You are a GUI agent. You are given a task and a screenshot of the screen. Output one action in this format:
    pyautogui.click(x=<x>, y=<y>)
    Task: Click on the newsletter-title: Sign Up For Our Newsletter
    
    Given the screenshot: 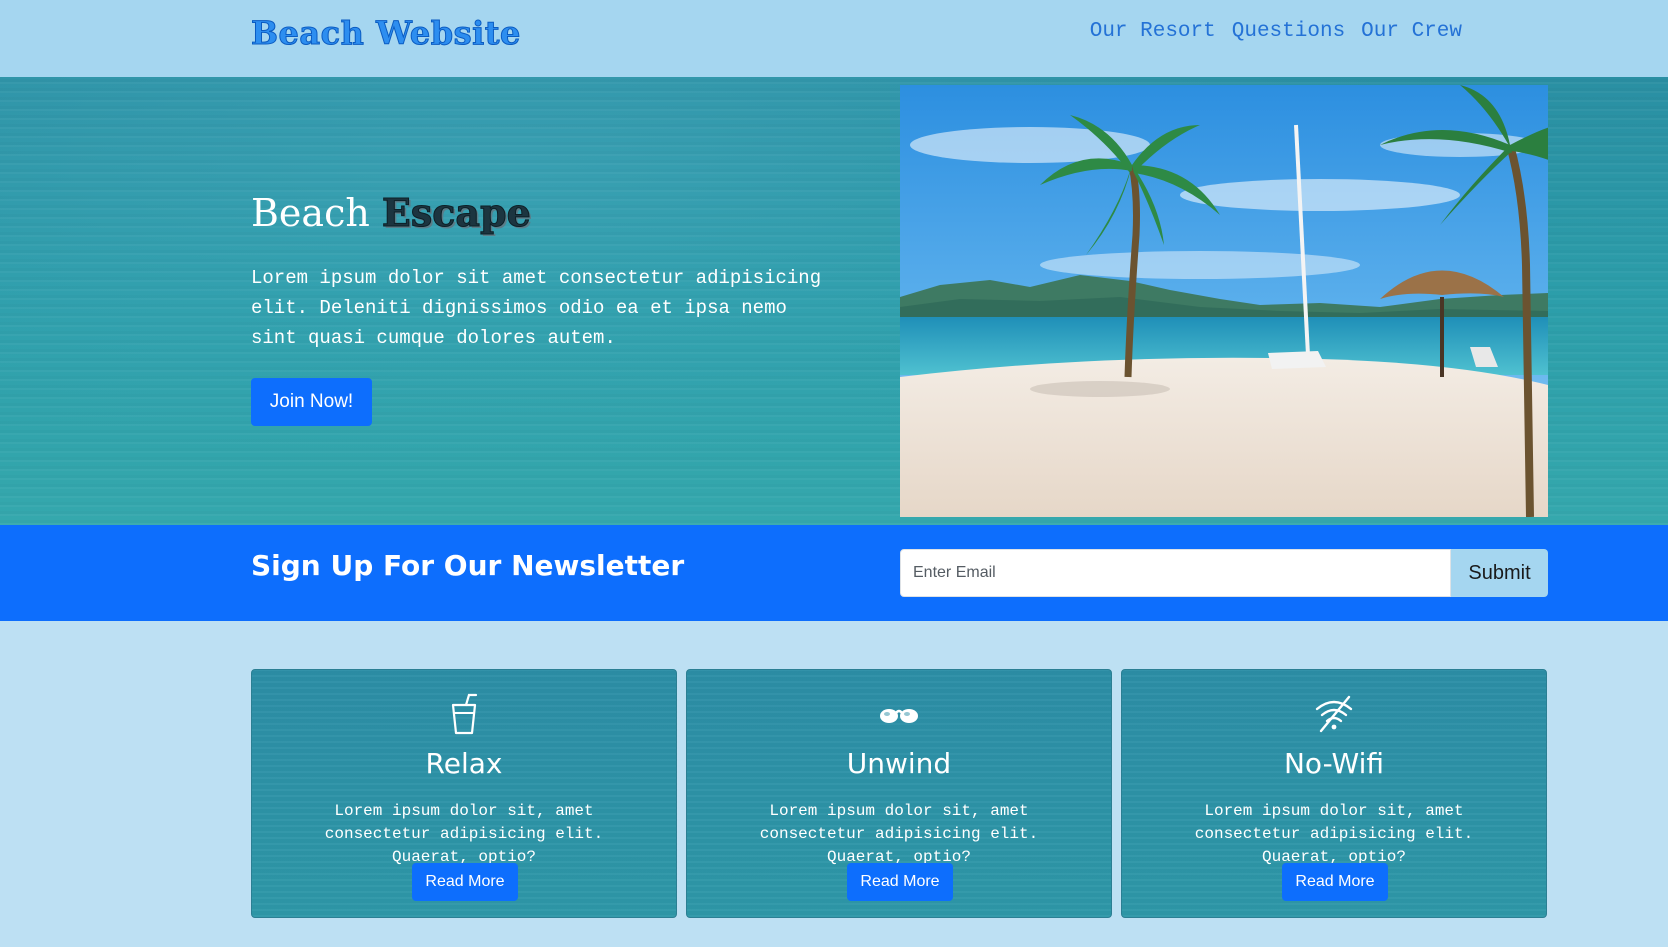 What is the action you would take?
    pyautogui.click(x=468, y=565)
    